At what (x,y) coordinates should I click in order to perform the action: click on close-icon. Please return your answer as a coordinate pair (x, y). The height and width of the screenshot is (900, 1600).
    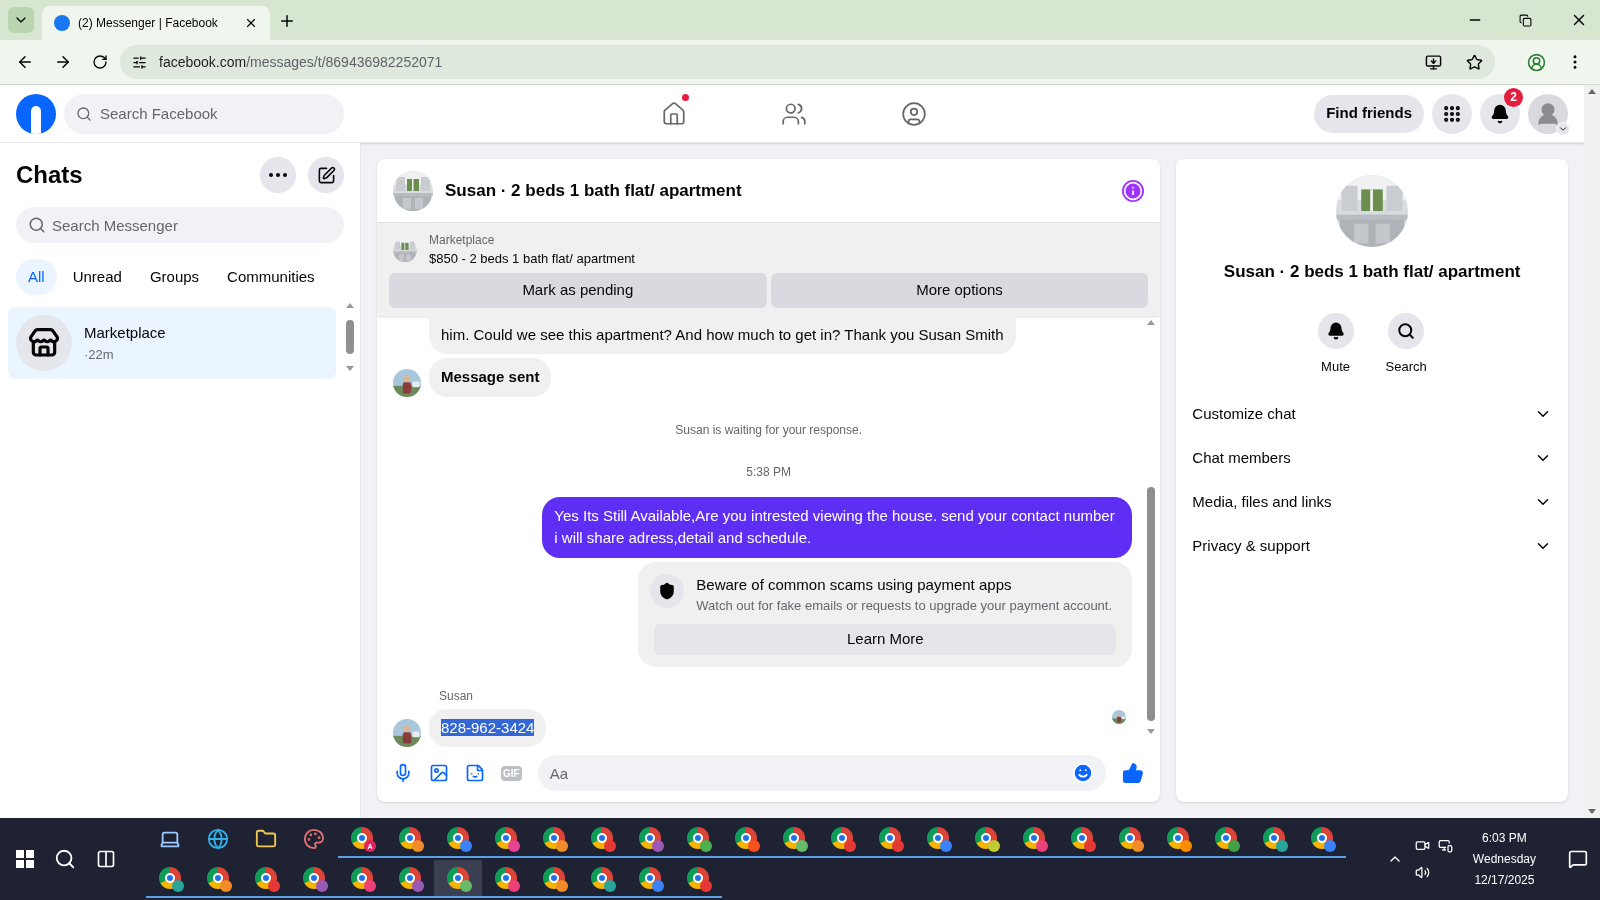
    Looking at the image, I should click on (251, 23).